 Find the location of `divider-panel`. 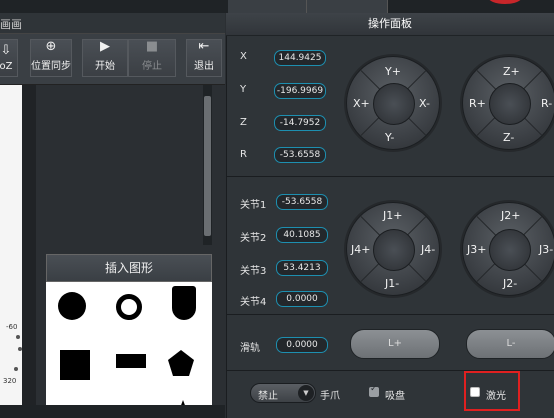

divider-panel is located at coordinates (29, 245).